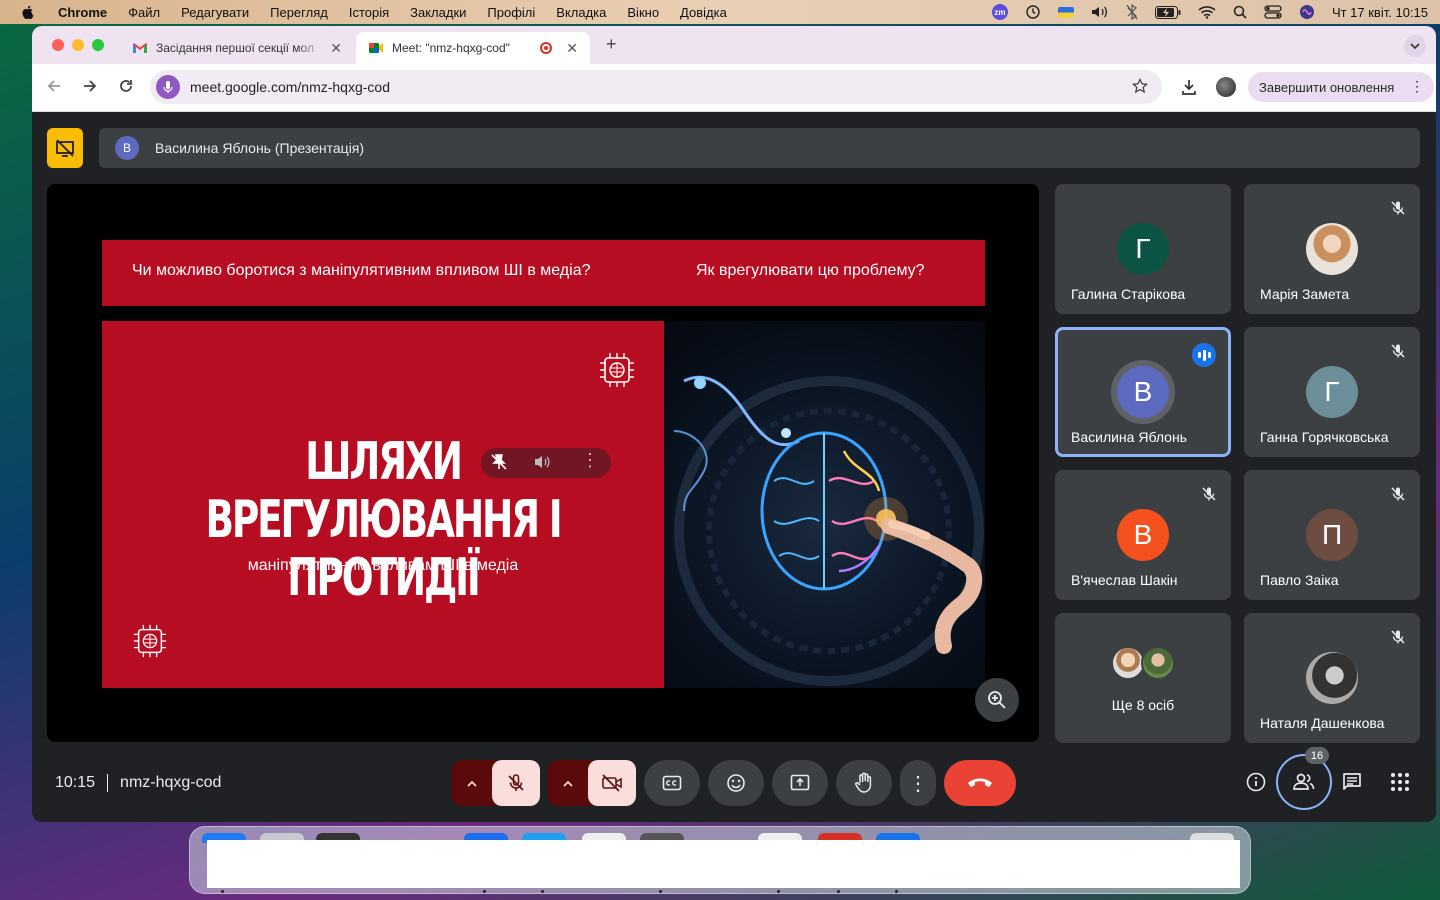 The image size is (1440, 900). Describe the element at coordinates (1352, 784) in the screenshot. I see `chat-button` at that location.